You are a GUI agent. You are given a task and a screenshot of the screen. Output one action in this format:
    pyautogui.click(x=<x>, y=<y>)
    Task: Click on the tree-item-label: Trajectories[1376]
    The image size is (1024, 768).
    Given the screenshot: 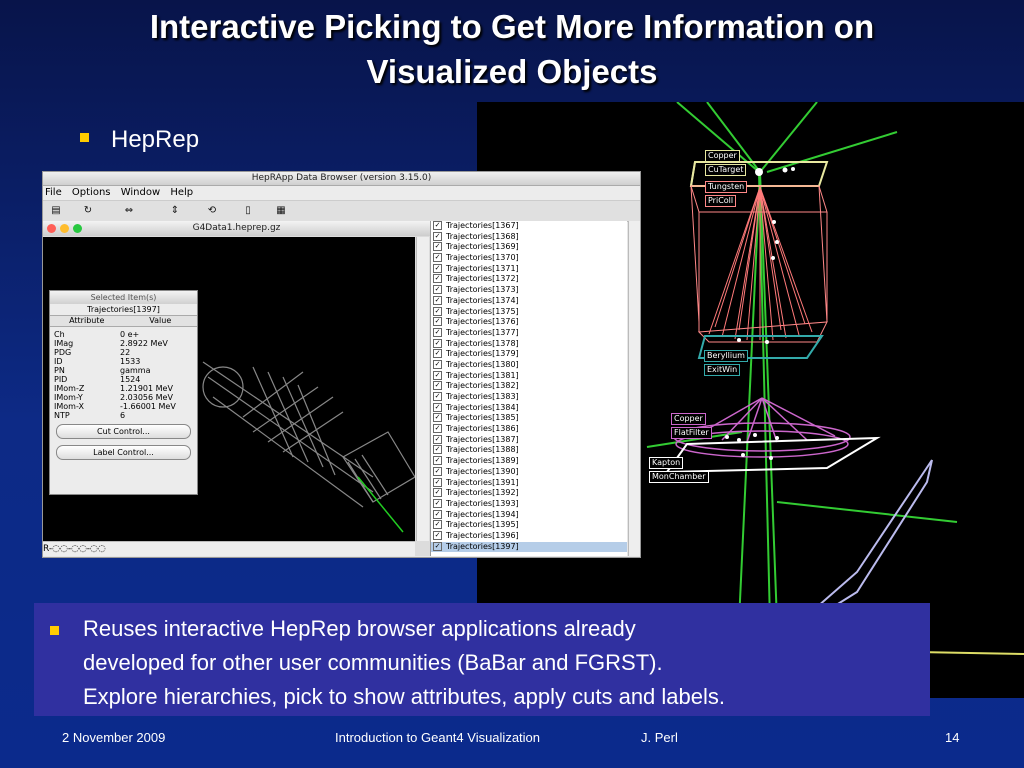 What is the action you would take?
    pyautogui.click(x=482, y=322)
    